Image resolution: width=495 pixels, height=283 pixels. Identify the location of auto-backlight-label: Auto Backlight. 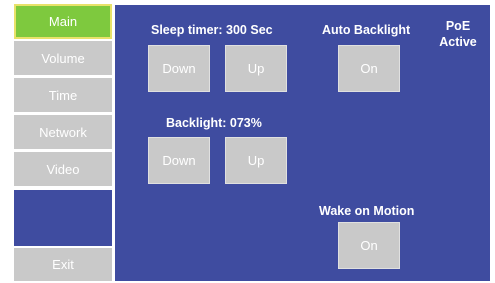
(366, 30).